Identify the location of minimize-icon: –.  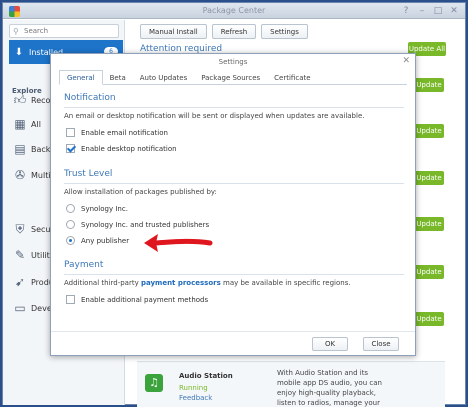
(422, 11).